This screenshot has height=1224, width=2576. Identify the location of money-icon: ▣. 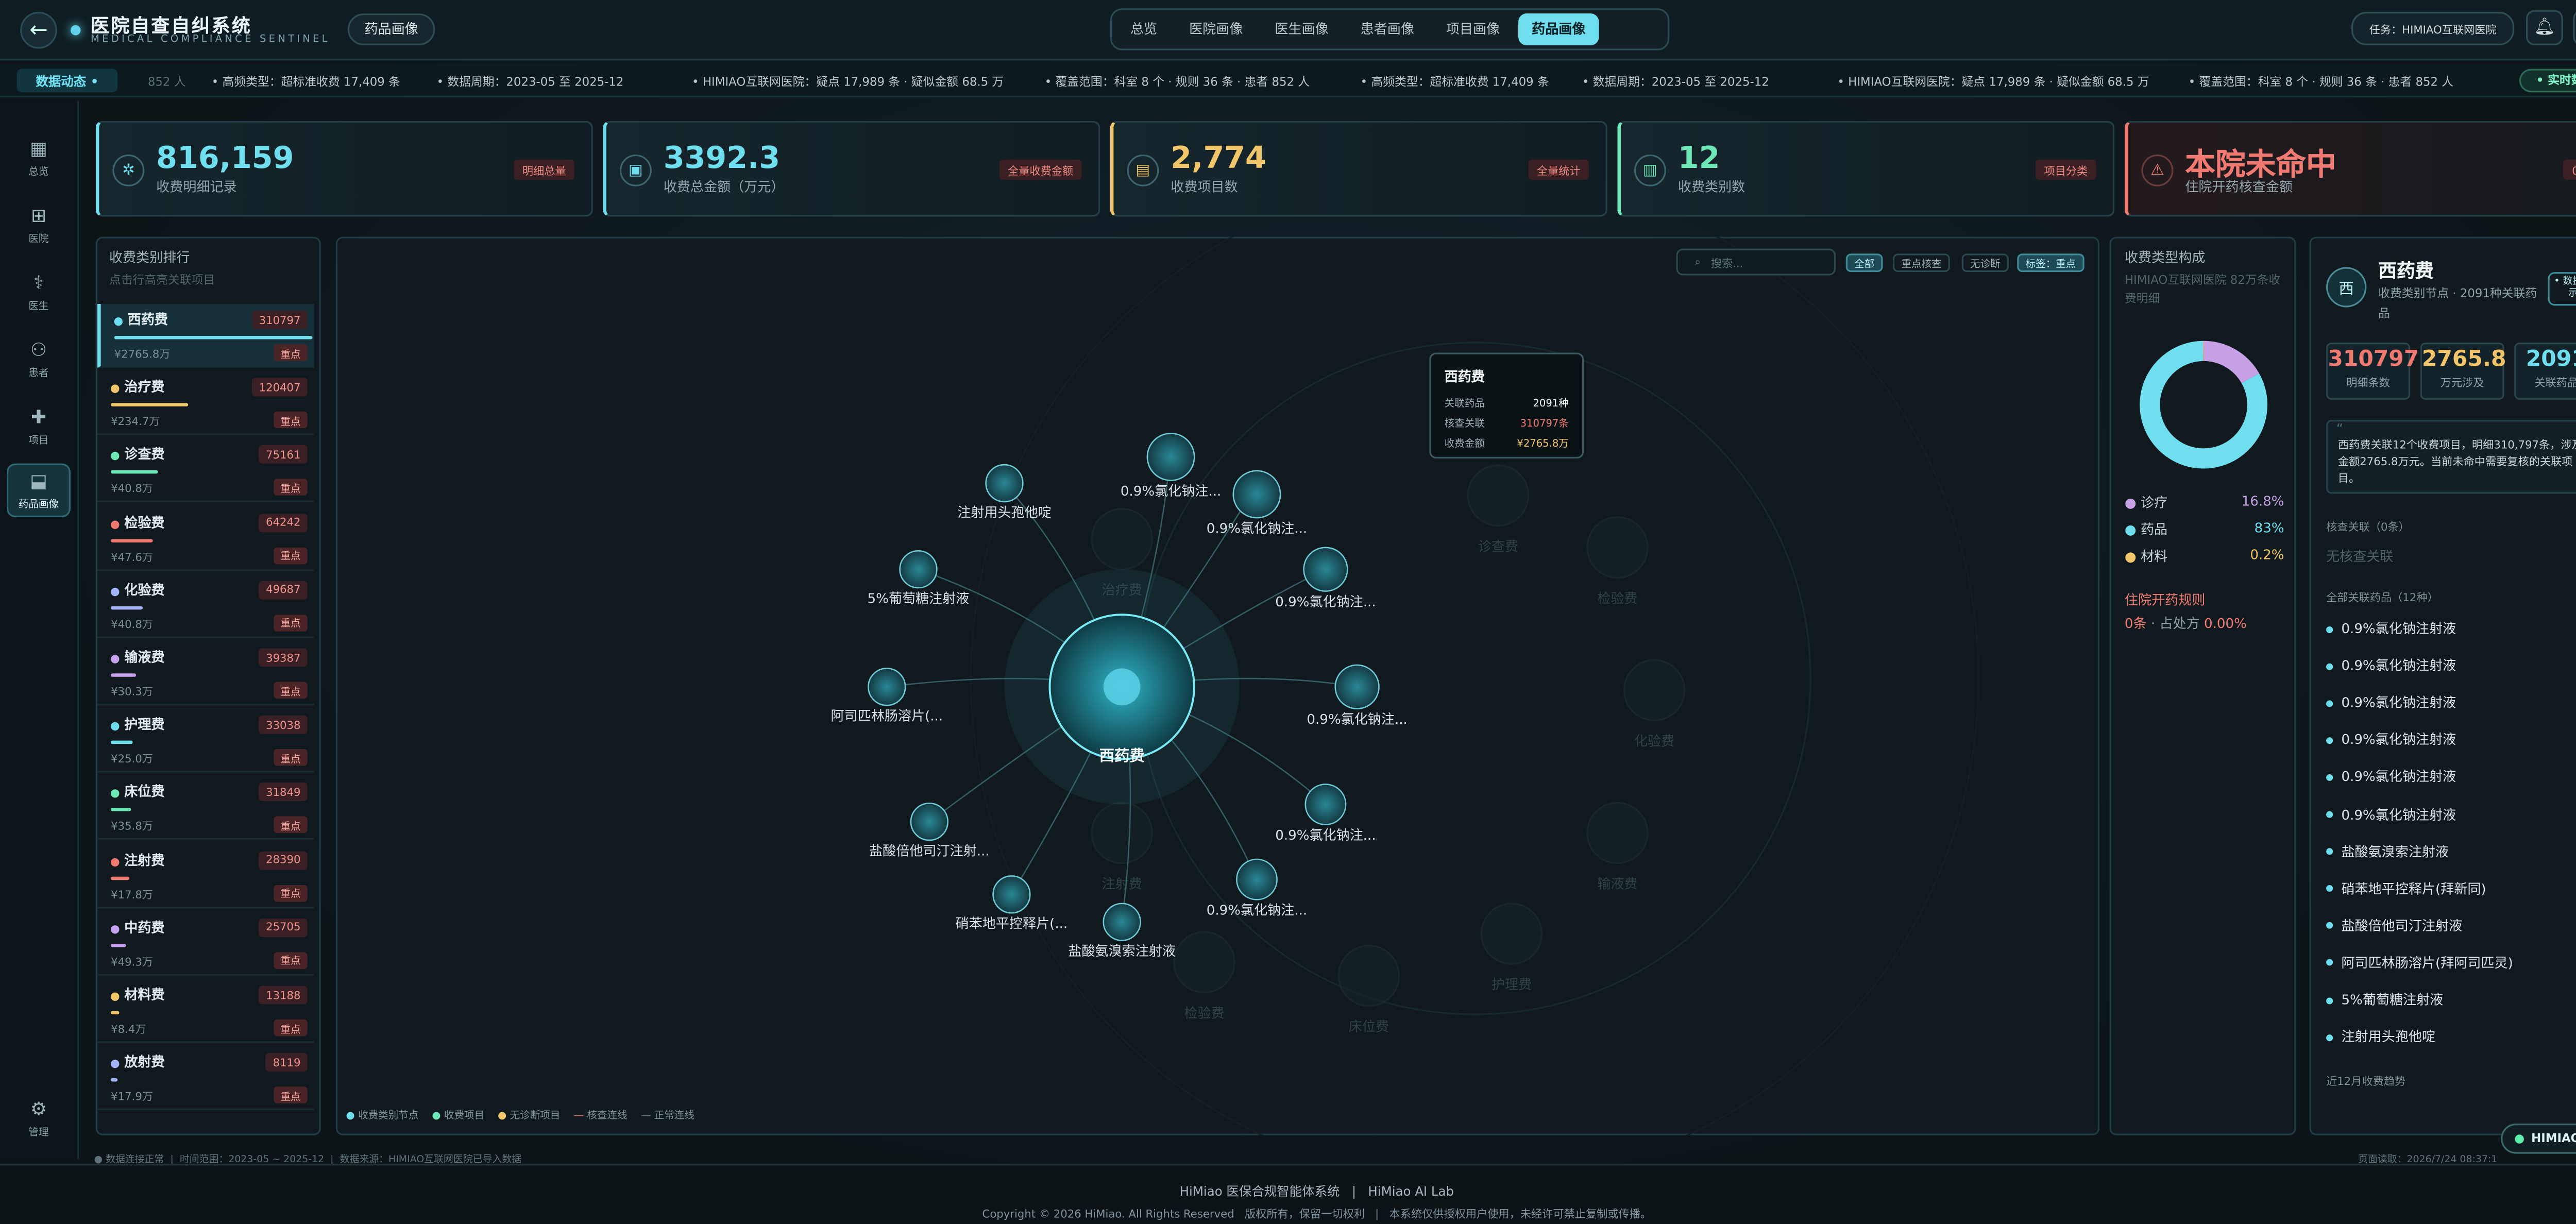
(635, 170).